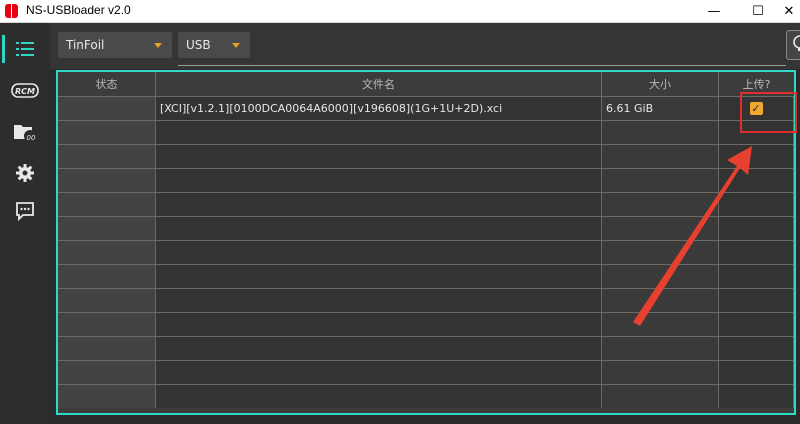 The width and height of the screenshot is (800, 424). I want to click on folder-transfer-icon: 00, so click(25, 133).